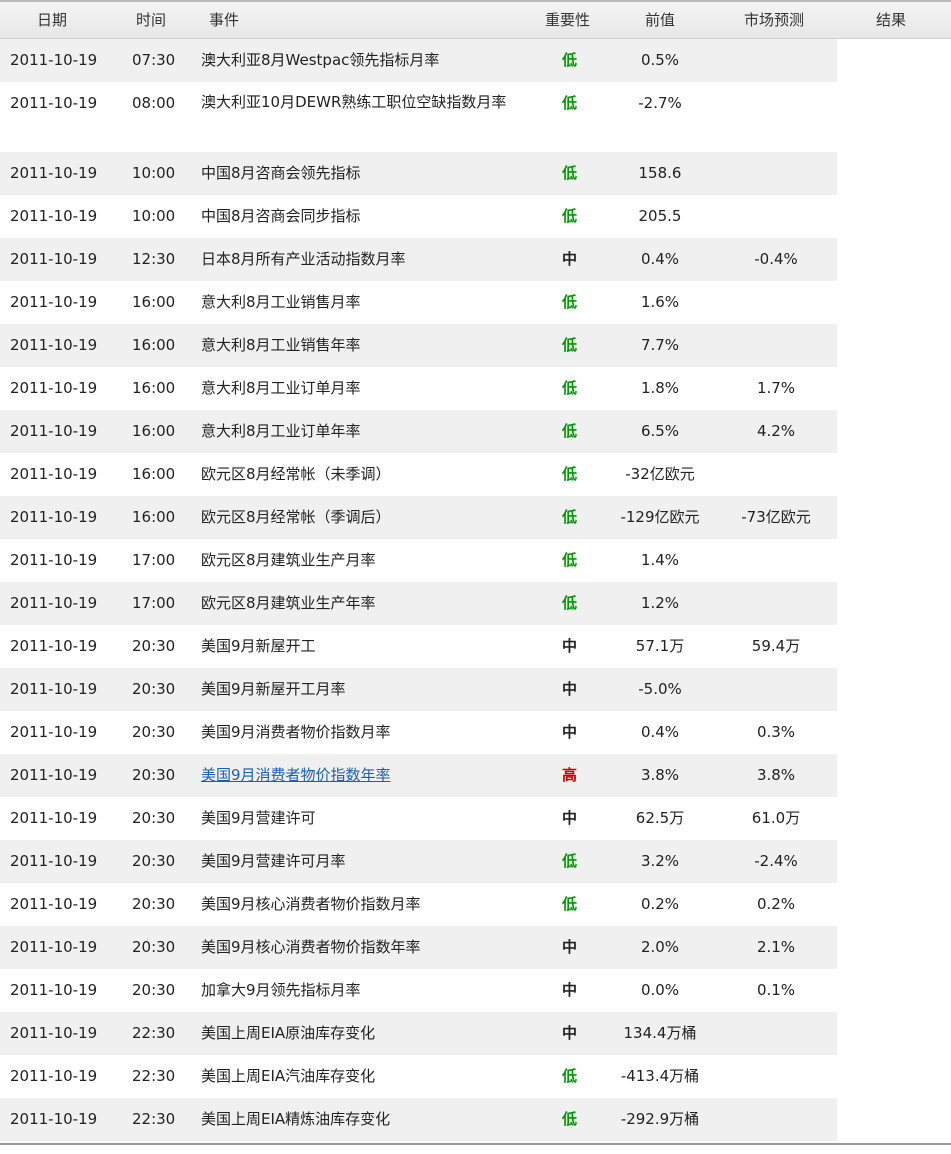 The height and width of the screenshot is (1154, 951). Describe the element at coordinates (288, 1033) in the screenshot. I see `row-event: 美国上周EIA原油库存变化` at that location.